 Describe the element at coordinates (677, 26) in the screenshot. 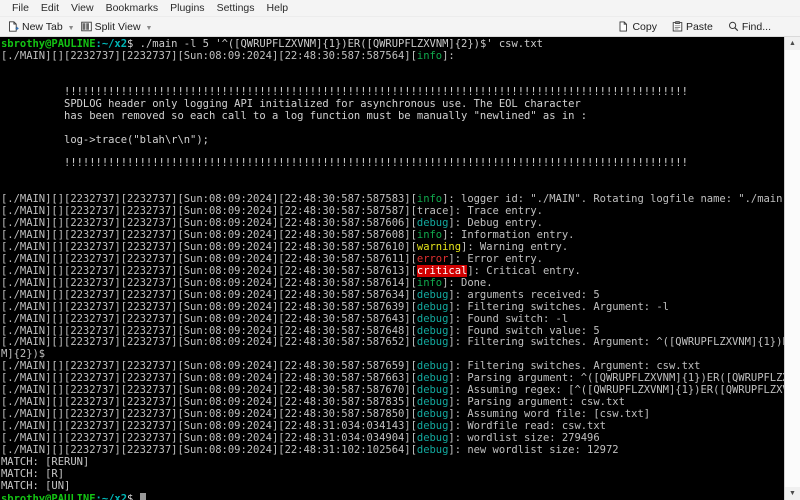

I see `paste-icon` at that location.